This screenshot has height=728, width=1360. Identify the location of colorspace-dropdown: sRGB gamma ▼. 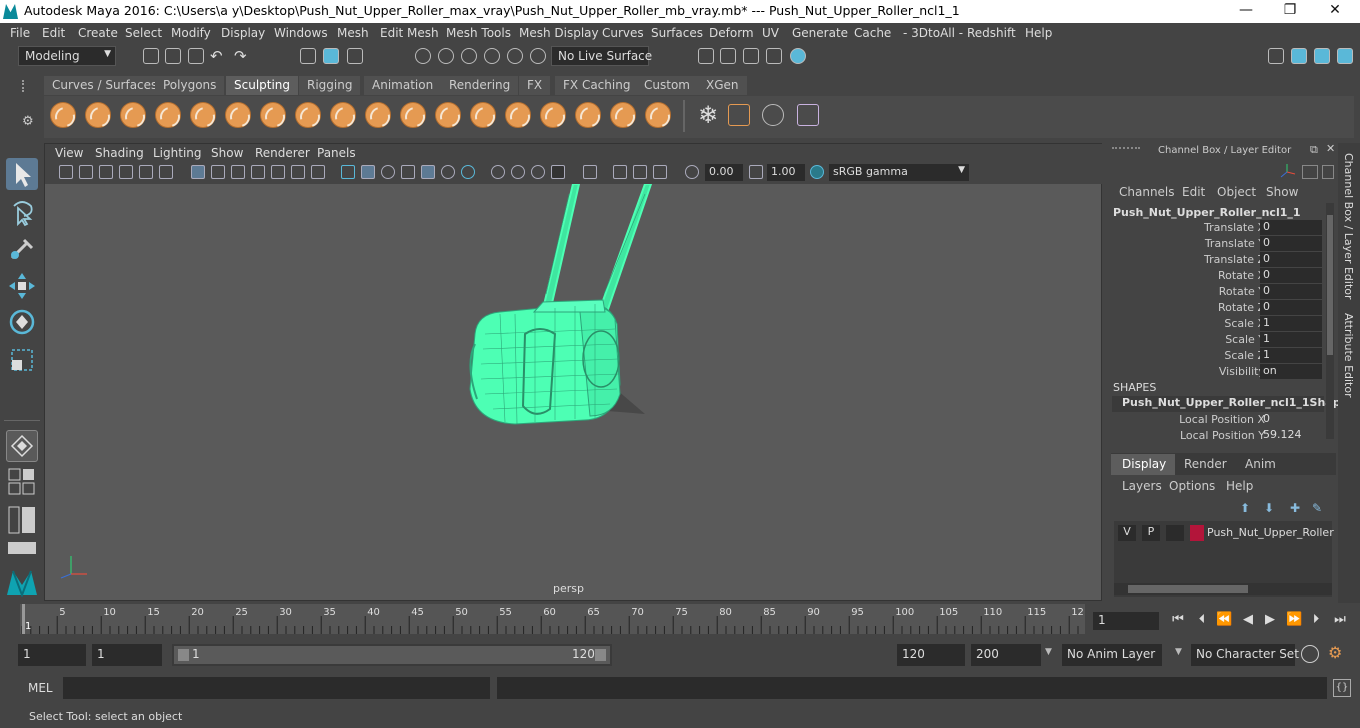
(899, 172).